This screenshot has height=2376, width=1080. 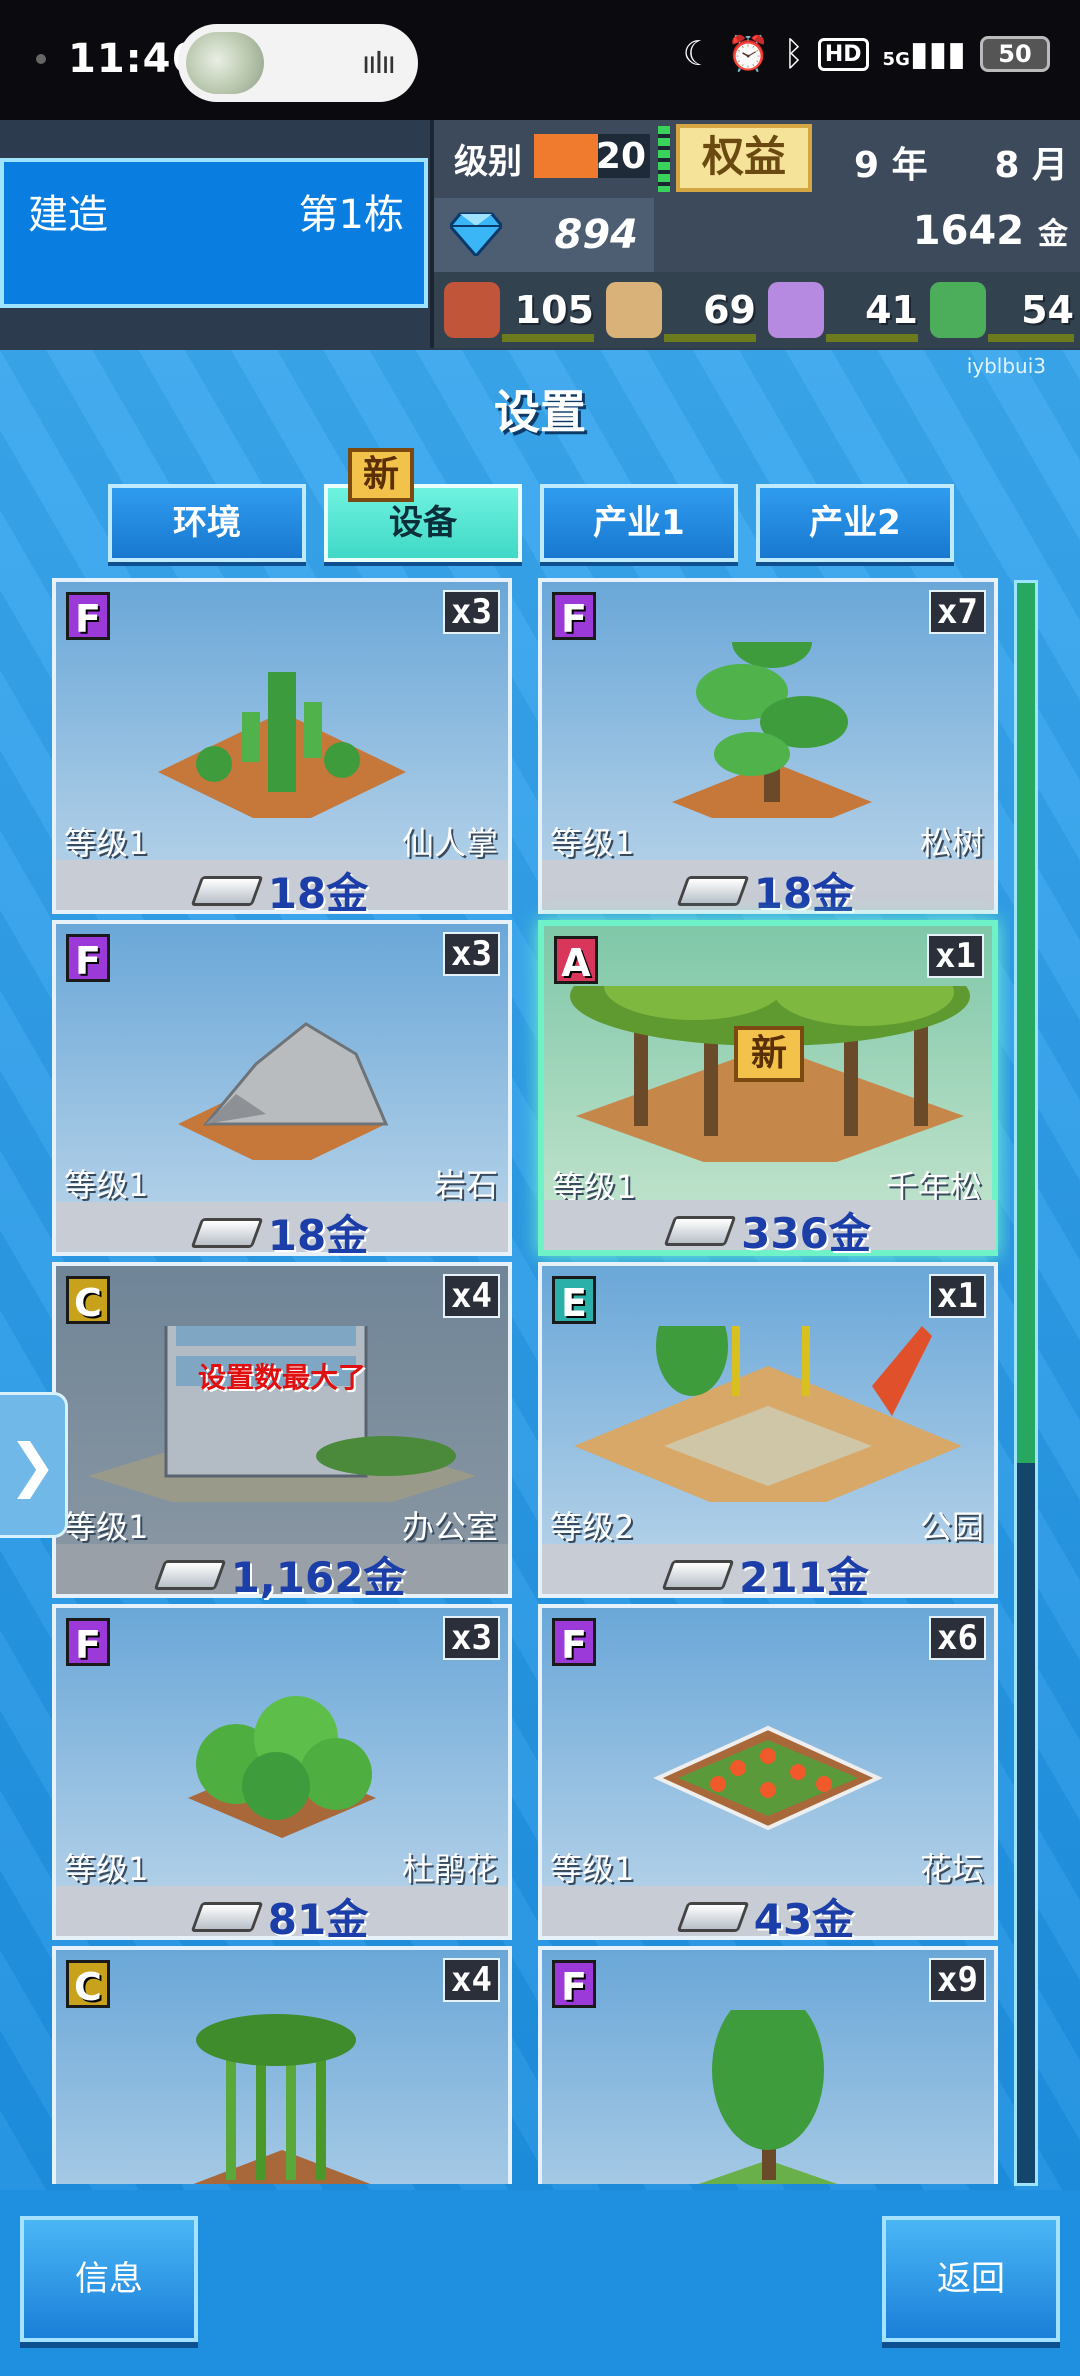 I want to click on item-card-flowerbed: F x6 等级1 花坛 43金, so click(x=768, y=1774).